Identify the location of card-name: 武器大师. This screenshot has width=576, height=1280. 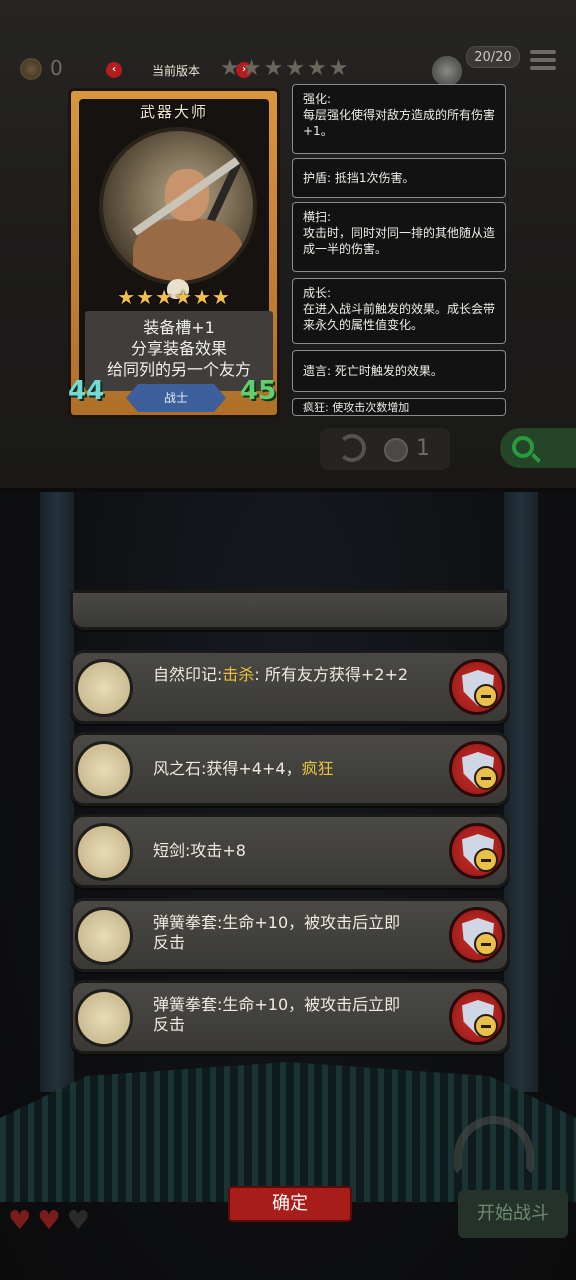
(173, 112).